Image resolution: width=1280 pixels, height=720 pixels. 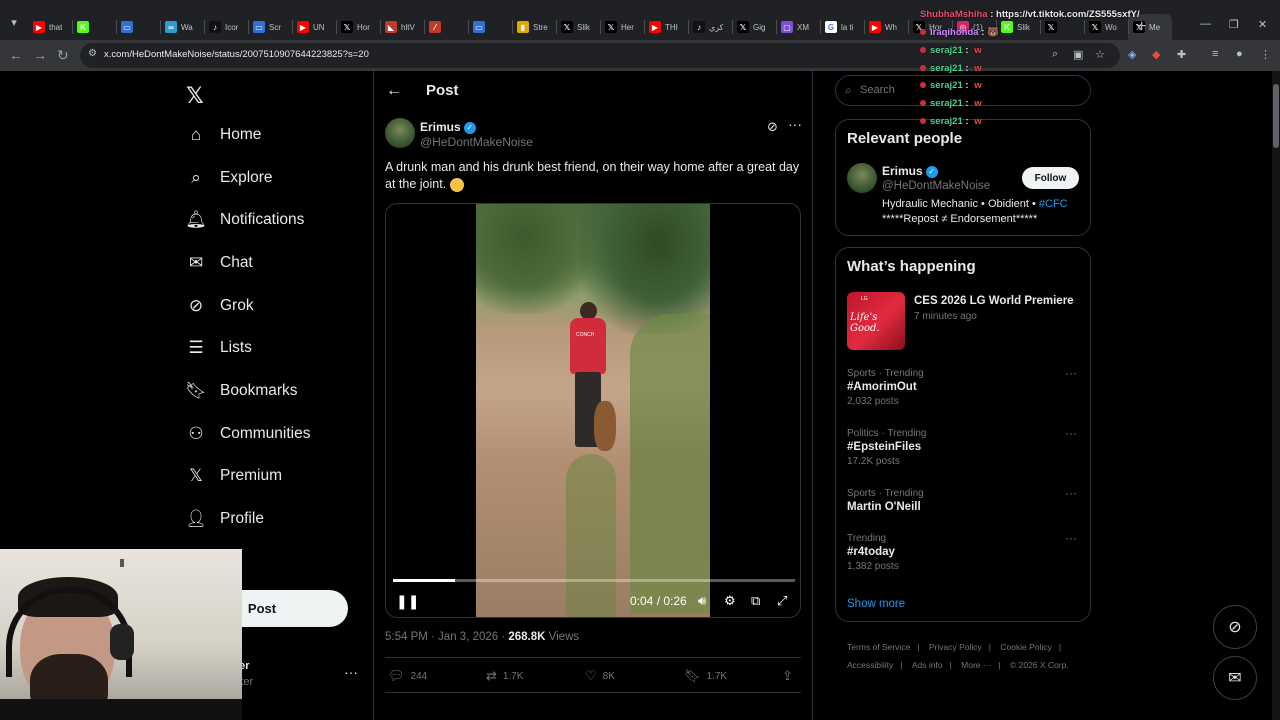 What do you see at coordinates (702, 601) in the screenshot?
I see `volume-icon: 🔊︎` at bounding box center [702, 601].